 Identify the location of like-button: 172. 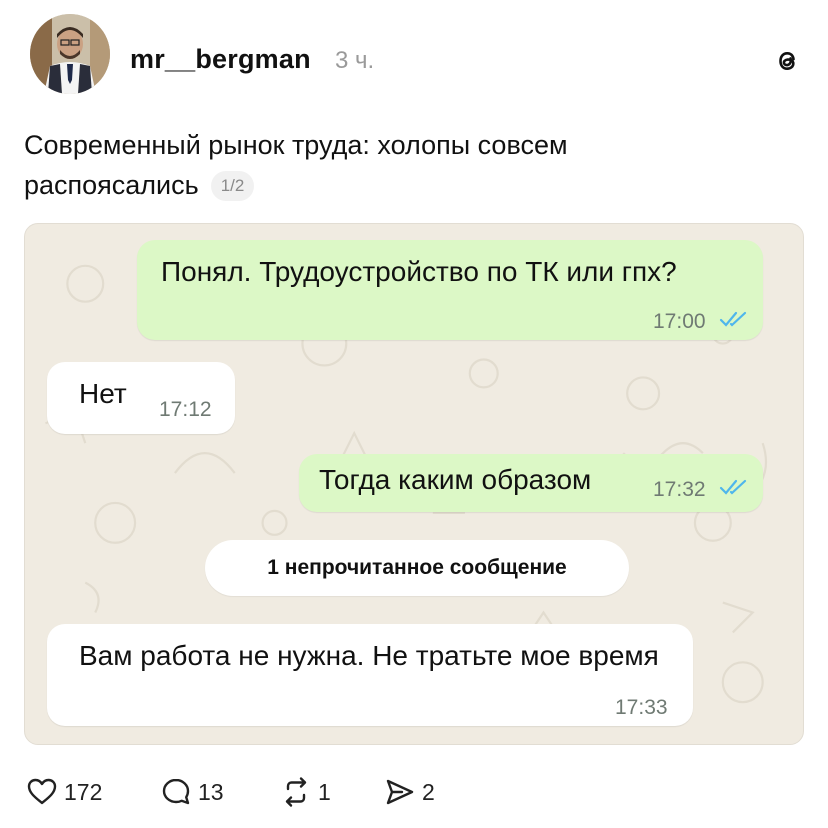
(64, 792).